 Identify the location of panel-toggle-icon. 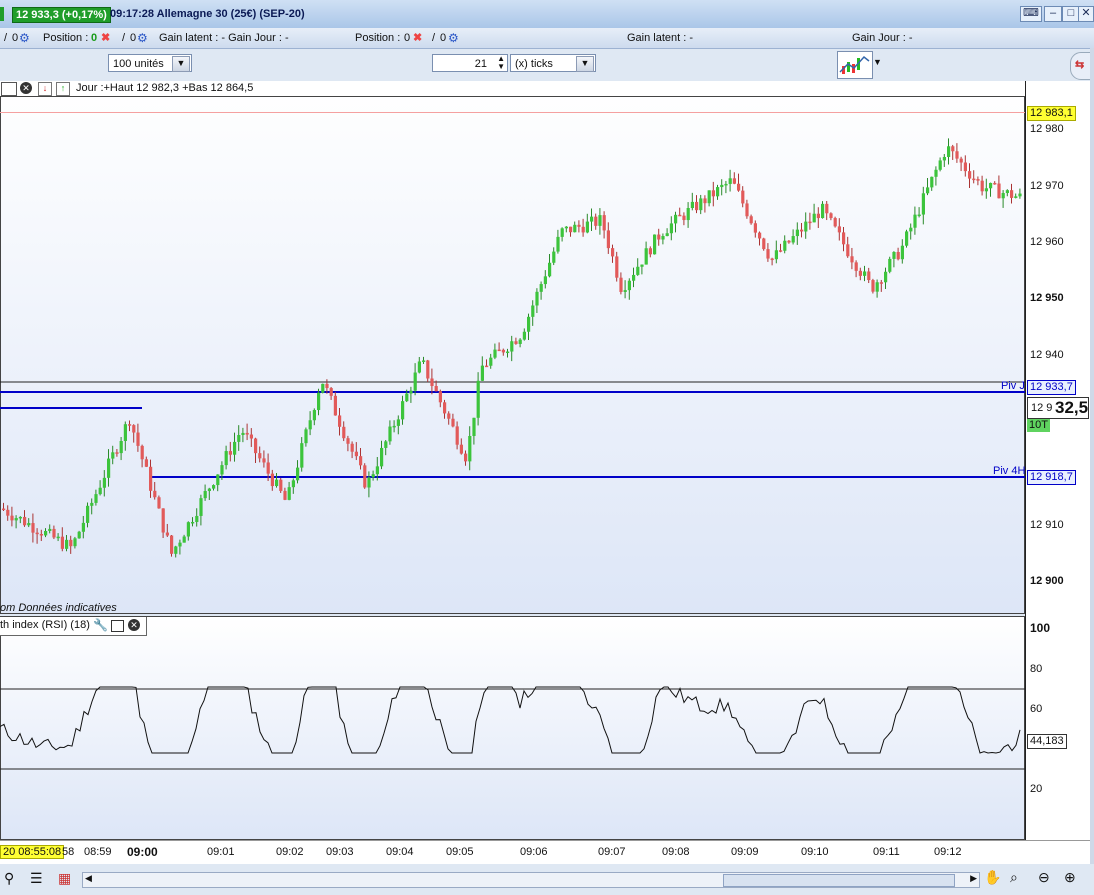
(9, 89).